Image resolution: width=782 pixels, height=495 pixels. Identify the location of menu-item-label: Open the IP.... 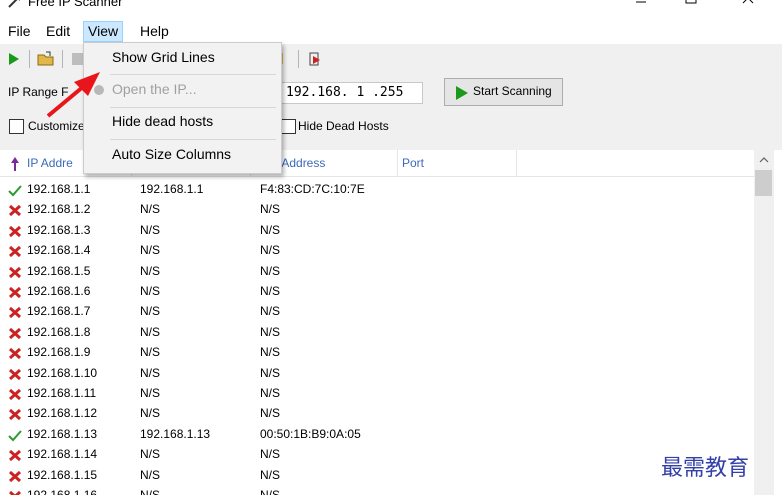
(154, 89).